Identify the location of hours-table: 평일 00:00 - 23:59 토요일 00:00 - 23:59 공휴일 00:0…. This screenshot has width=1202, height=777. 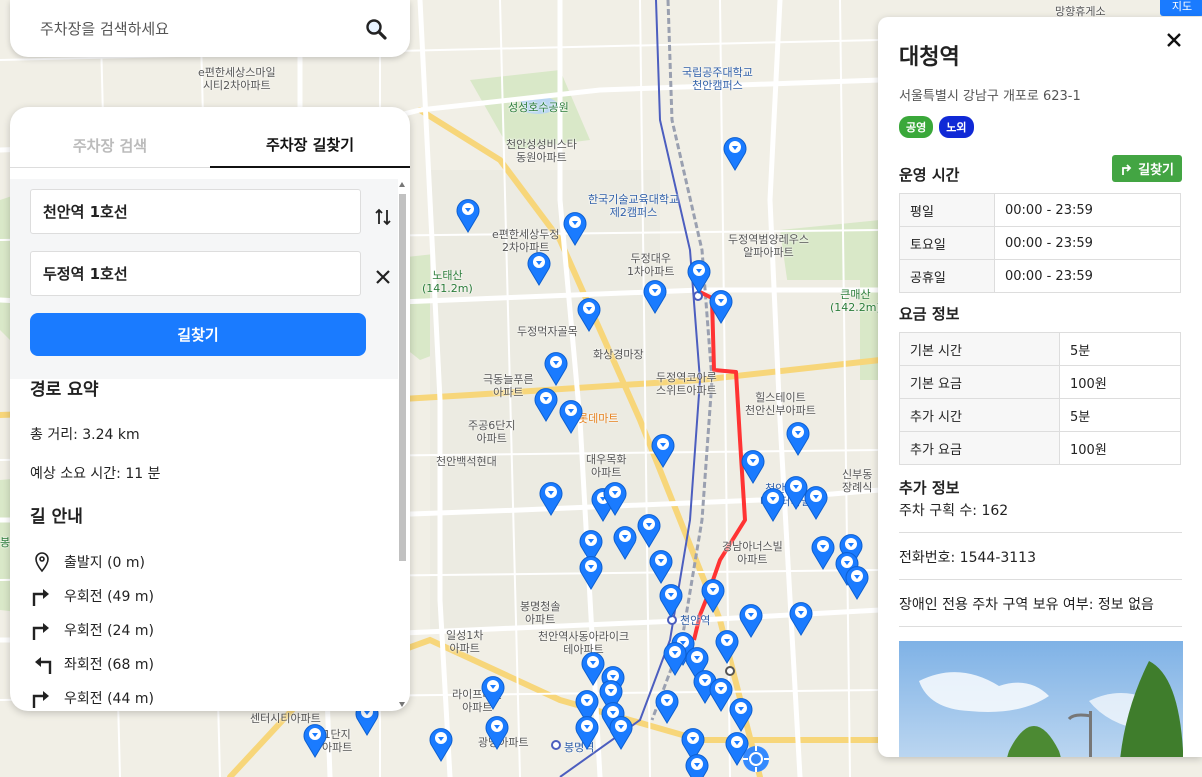
(1040, 243).